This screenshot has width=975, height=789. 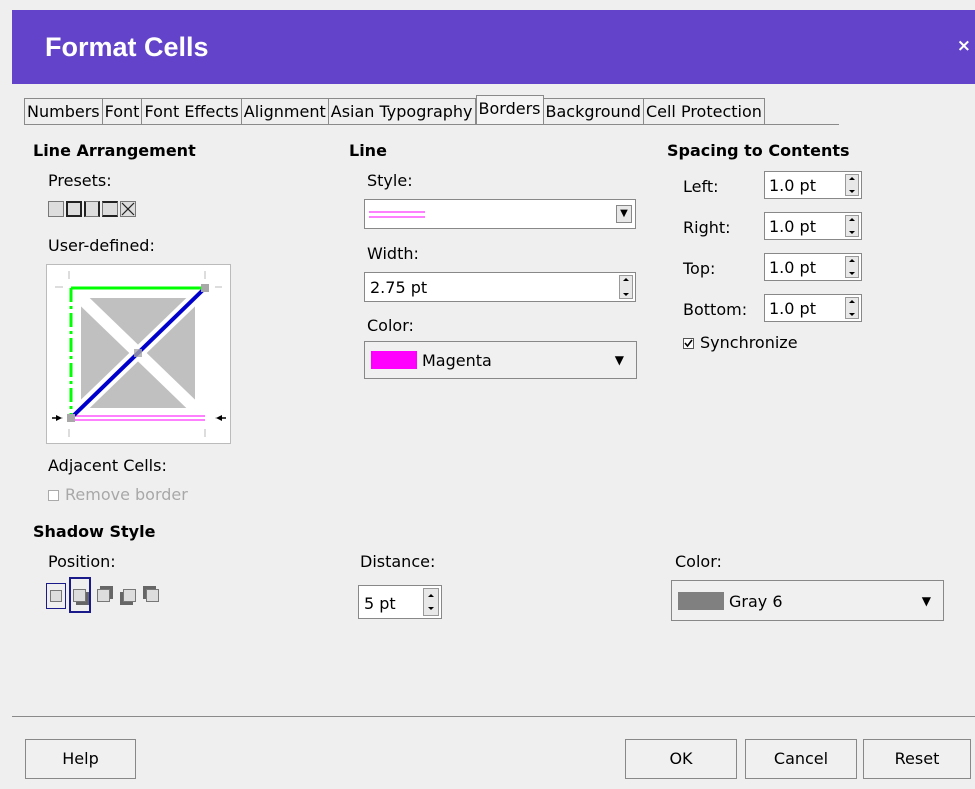 I want to click on presets-group, so click(x=92, y=209).